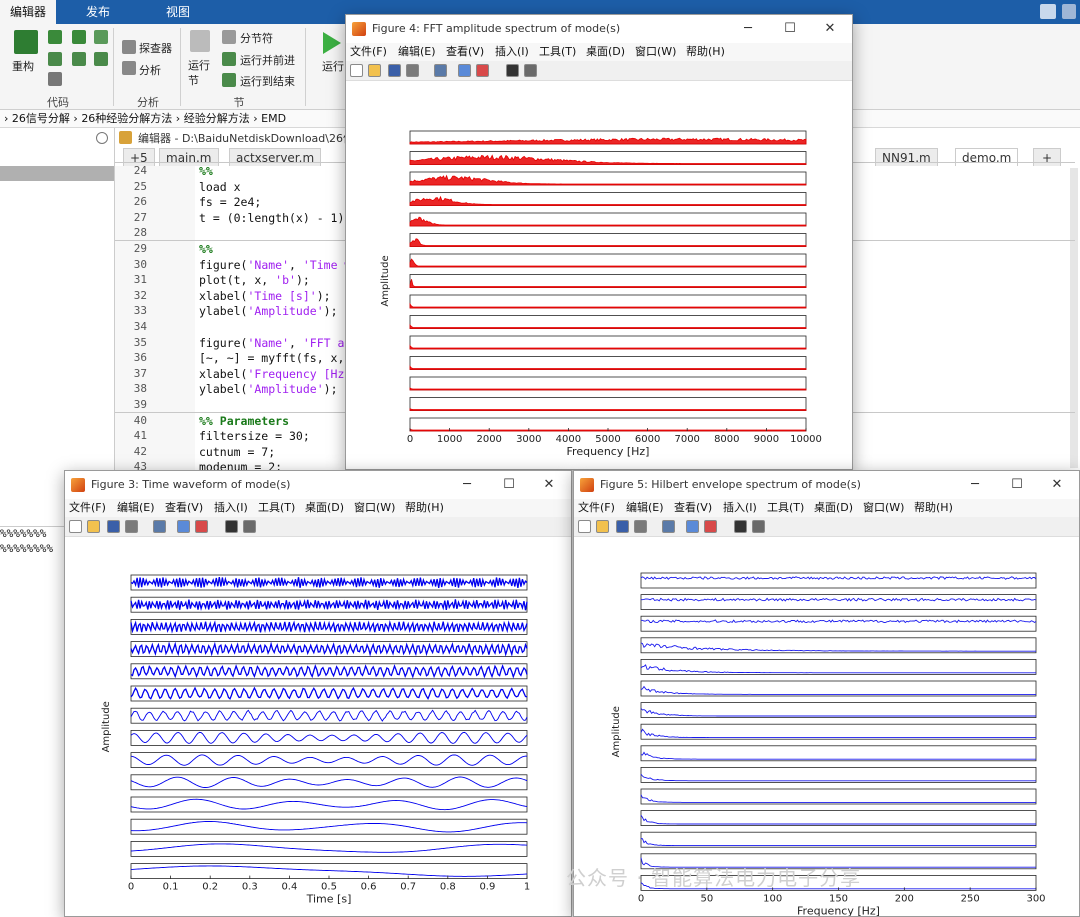 The height and width of the screenshot is (917, 1080). Describe the element at coordinates (26, 42) in the screenshot. I see `function-icon` at that location.